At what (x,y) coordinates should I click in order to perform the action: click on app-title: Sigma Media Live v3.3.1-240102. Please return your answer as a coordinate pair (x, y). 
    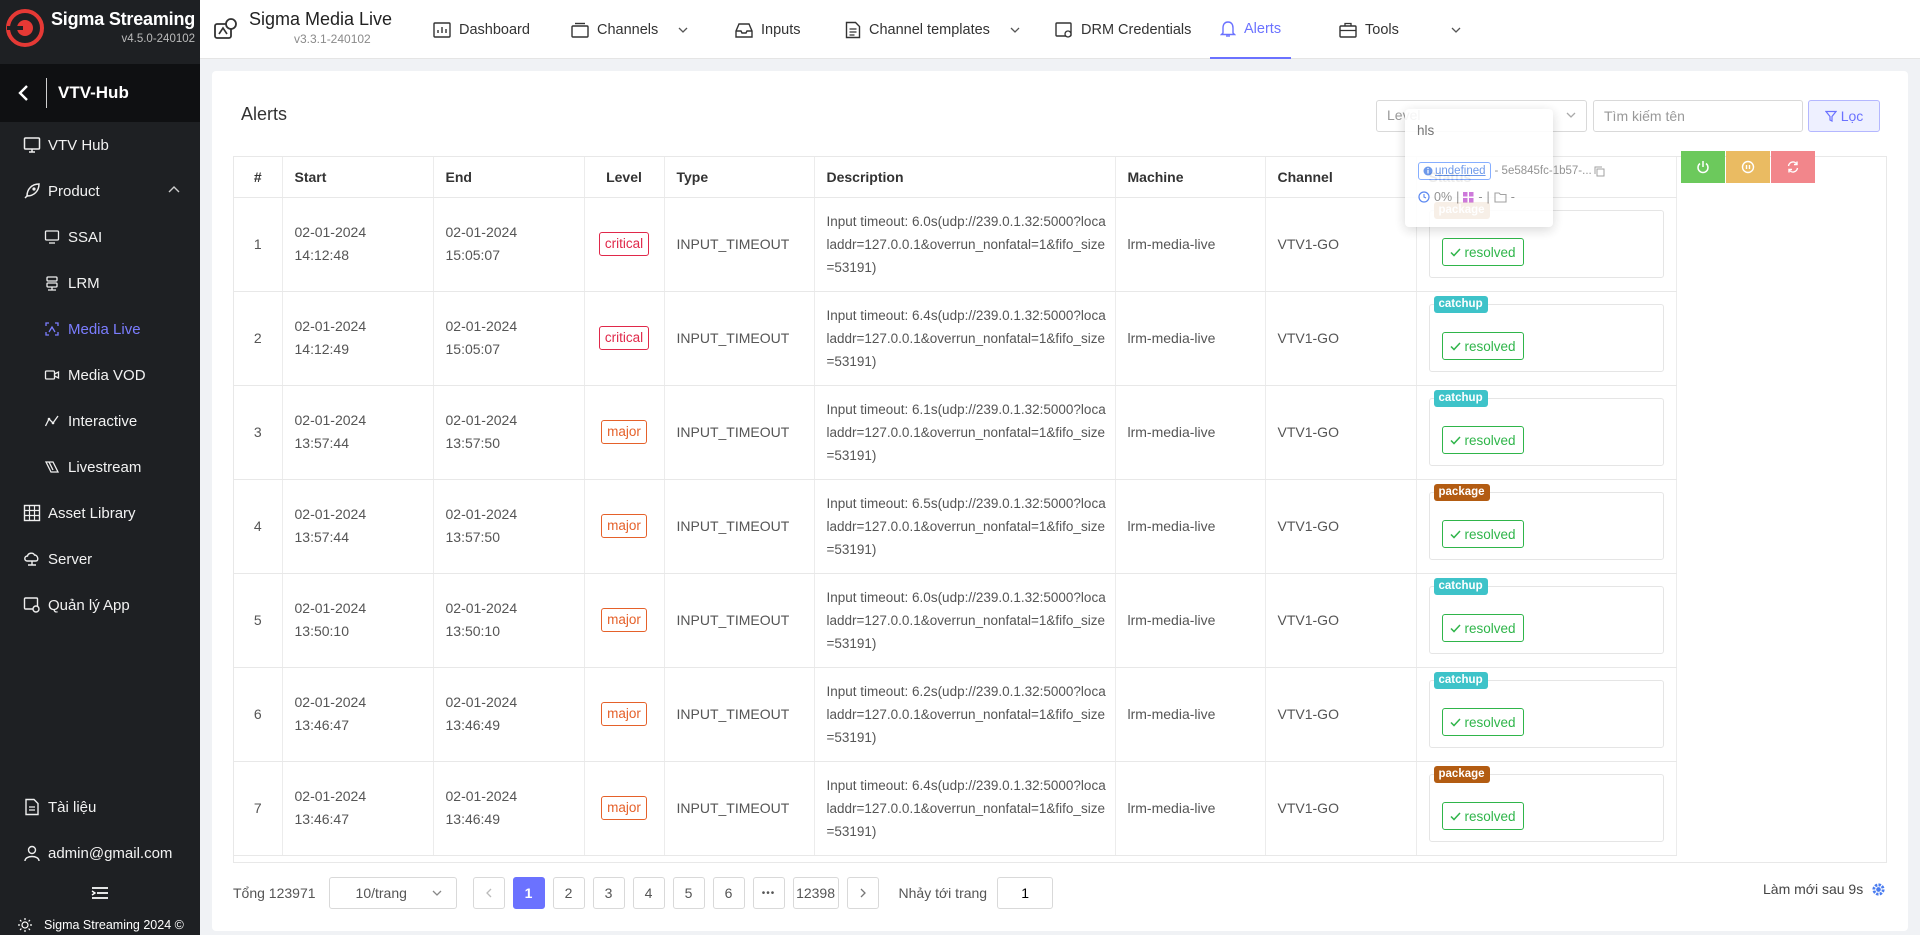
    Looking at the image, I should click on (302, 27).